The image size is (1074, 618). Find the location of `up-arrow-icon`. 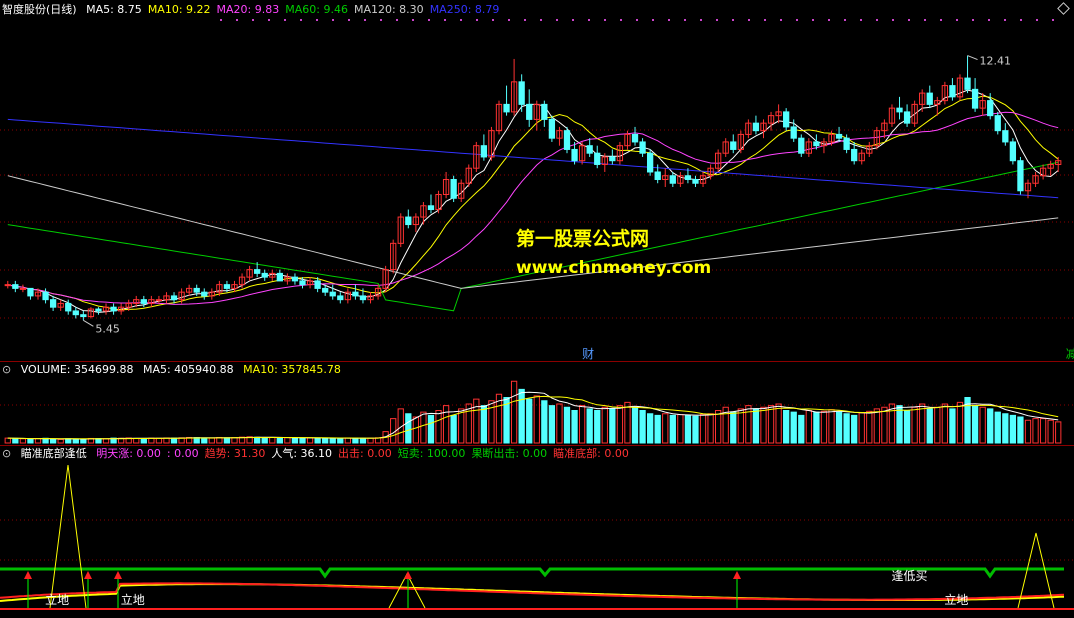

up-arrow-icon is located at coordinates (737, 575).